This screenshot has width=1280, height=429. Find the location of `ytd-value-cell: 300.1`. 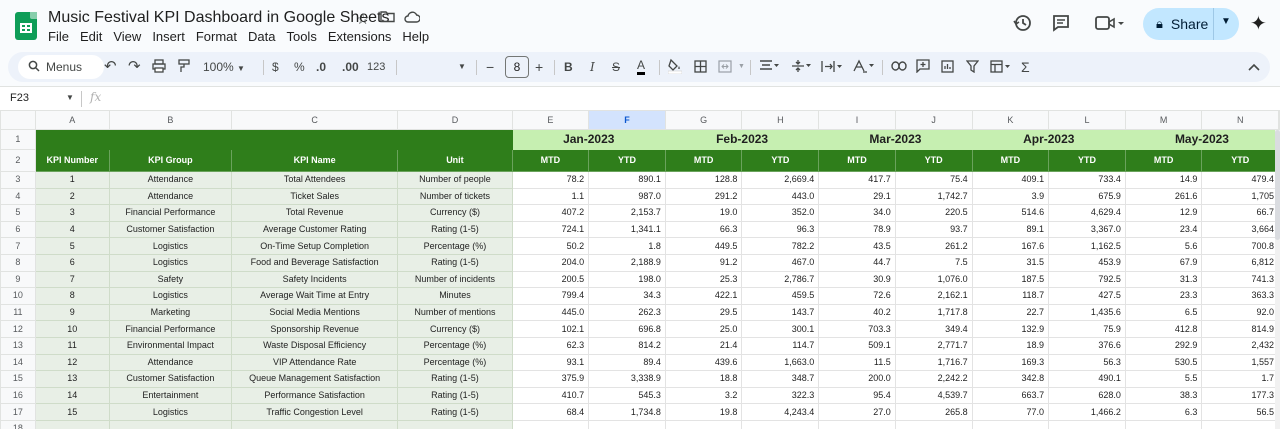

ytd-value-cell: 300.1 is located at coordinates (780, 329).